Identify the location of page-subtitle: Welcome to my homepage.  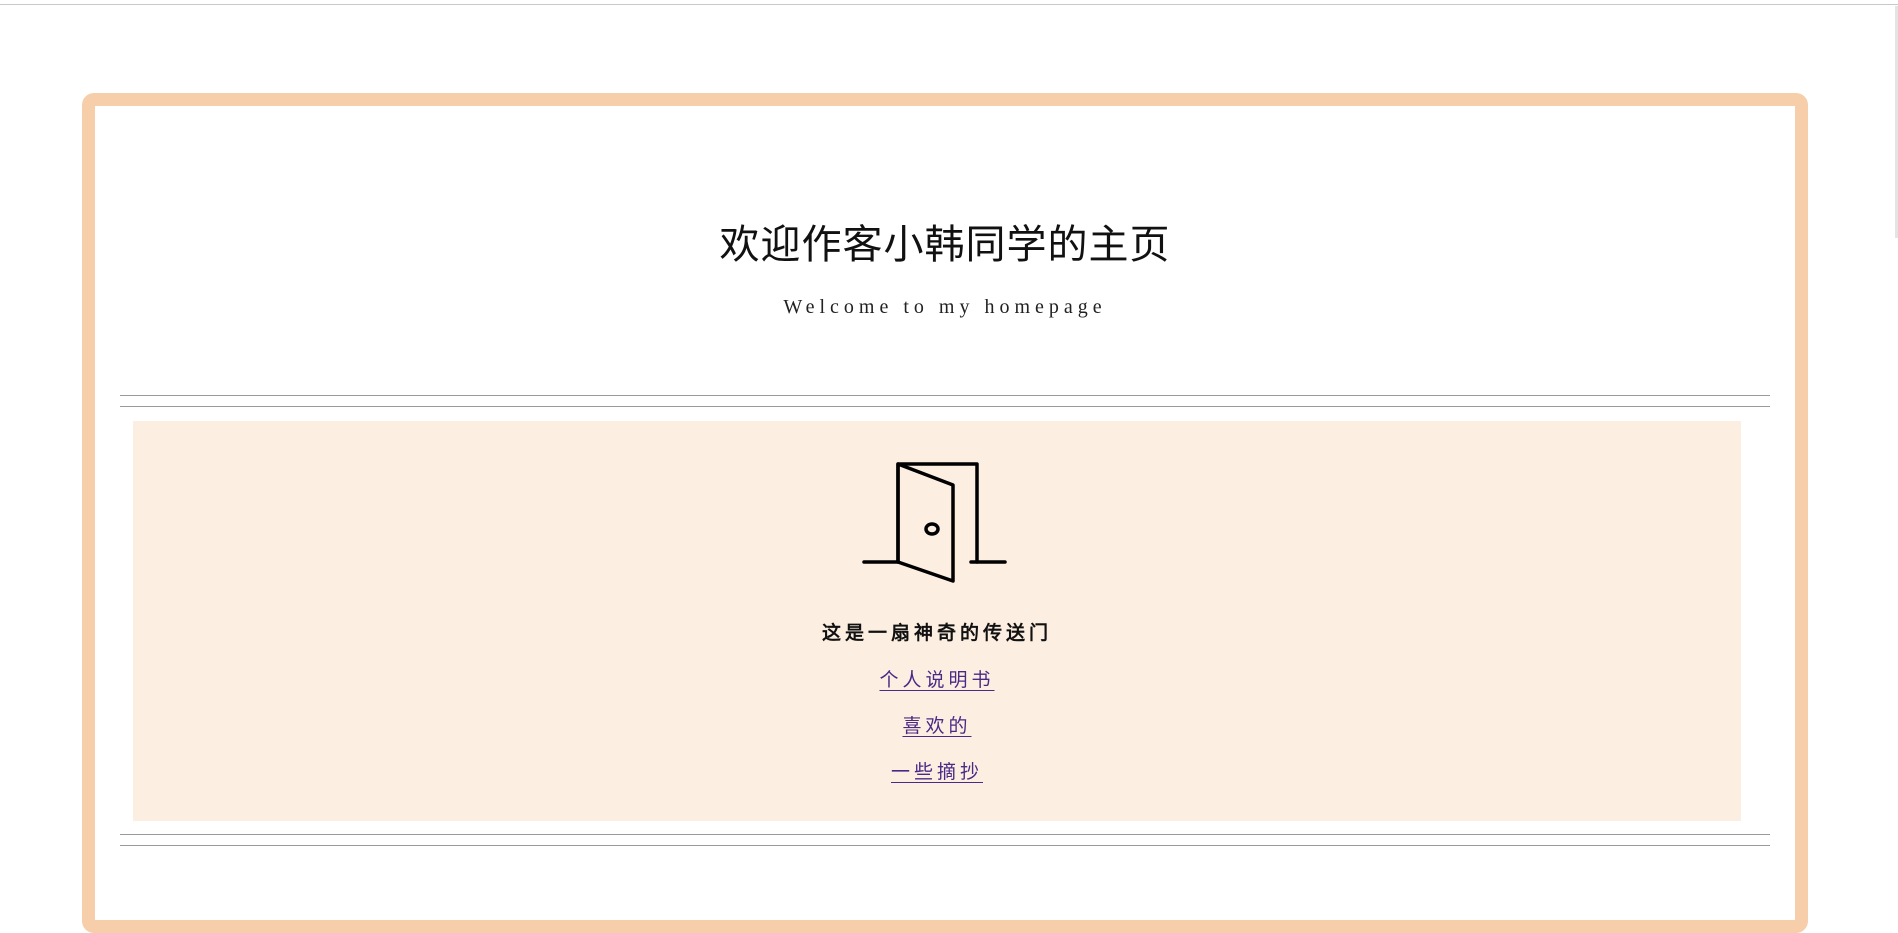
(945, 307).